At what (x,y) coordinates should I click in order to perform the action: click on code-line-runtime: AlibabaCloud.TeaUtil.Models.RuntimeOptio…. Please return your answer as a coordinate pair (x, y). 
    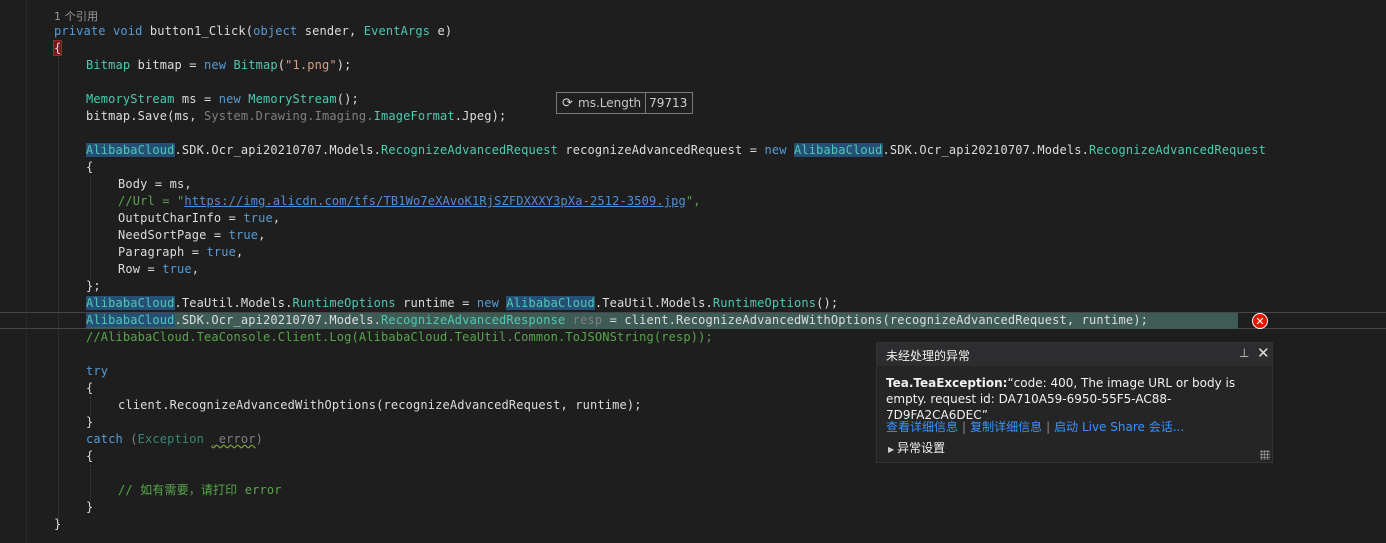
    Looking at the image, I should click on (462, 303).